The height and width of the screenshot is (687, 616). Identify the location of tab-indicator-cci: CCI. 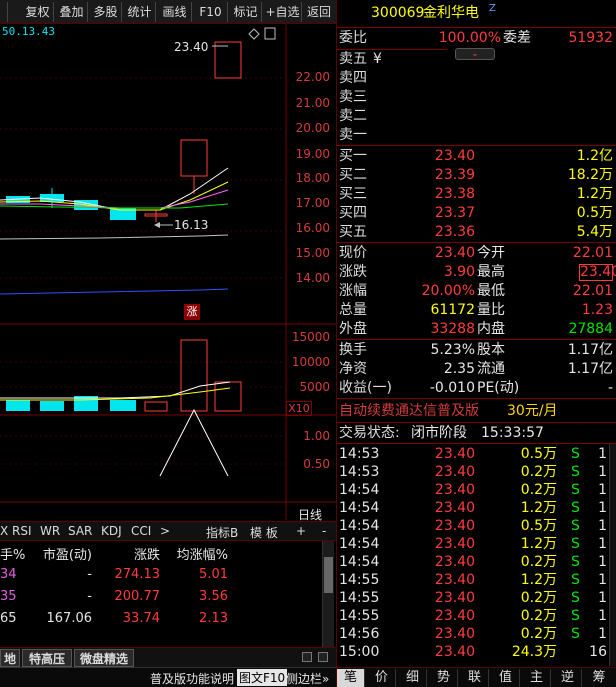
(141, 531).